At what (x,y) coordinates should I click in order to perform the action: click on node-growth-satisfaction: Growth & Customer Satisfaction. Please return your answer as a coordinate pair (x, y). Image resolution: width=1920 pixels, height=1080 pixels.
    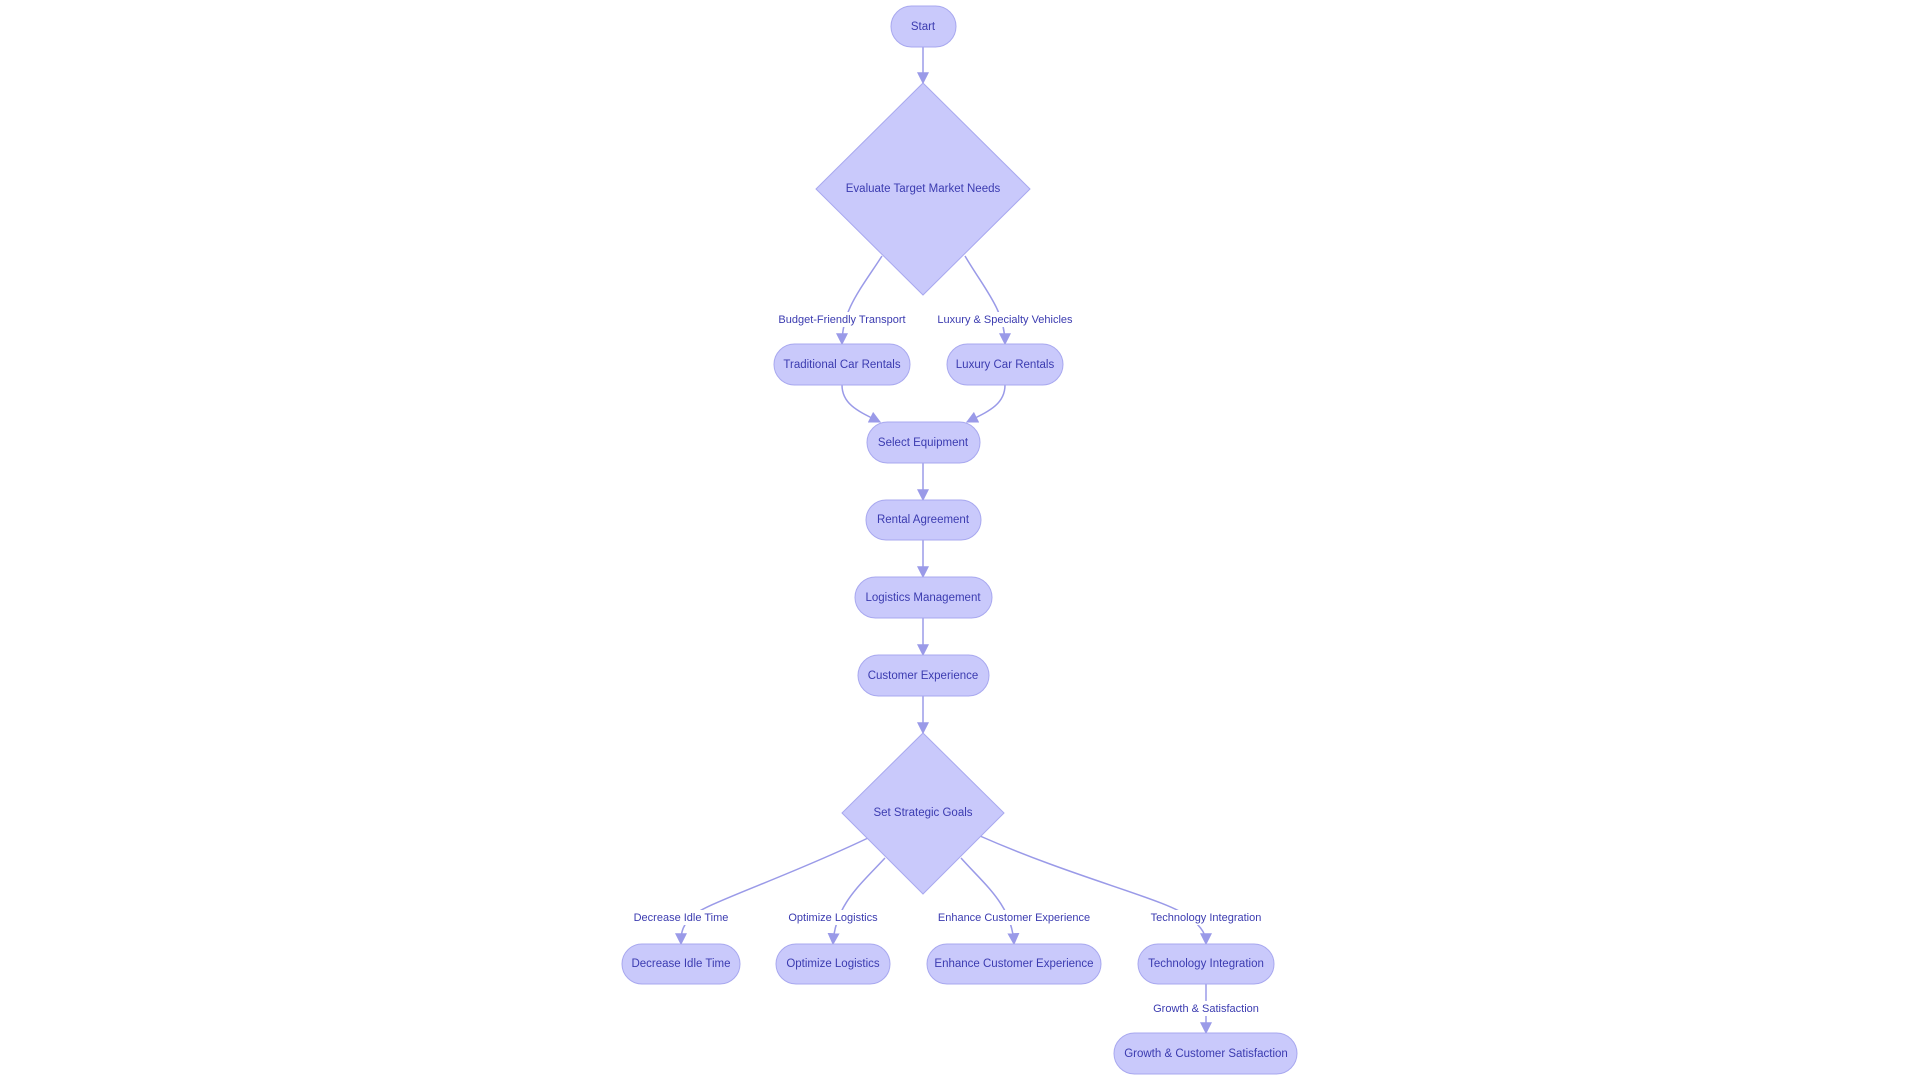
    Looking at the image, I should click on (1205, 1053).